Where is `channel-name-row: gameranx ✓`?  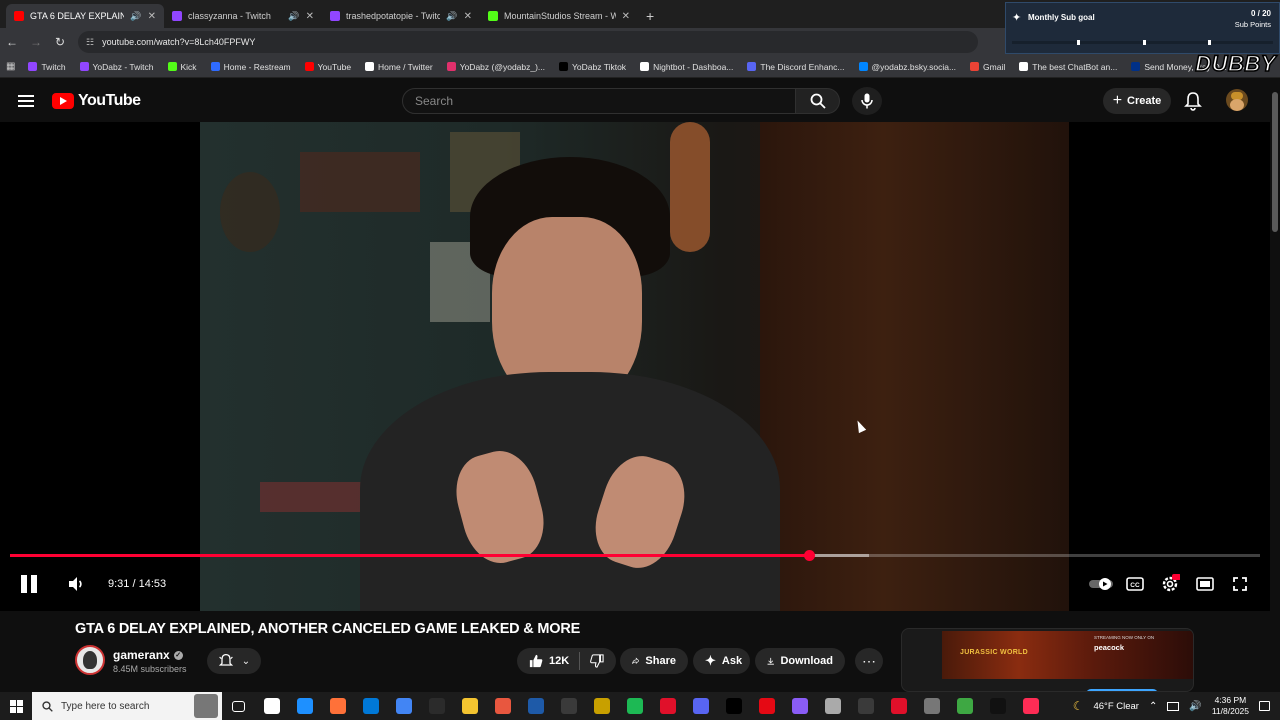
channel-name-row: gameranx ✓ is located at coordinates (148, 655).